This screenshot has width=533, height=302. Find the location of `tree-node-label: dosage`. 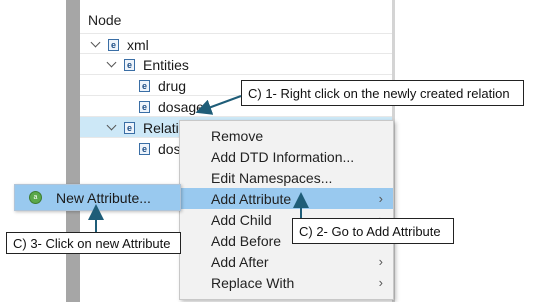

tree-node-label: dosage is located at coordinates (181, 106).